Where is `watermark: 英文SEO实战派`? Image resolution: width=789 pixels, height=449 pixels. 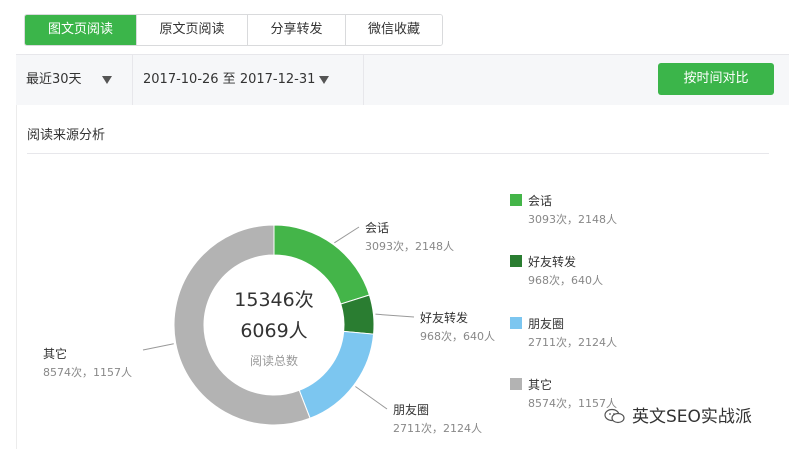 watermark: 英文SEO实战派 is located at coordinates (678, 414).